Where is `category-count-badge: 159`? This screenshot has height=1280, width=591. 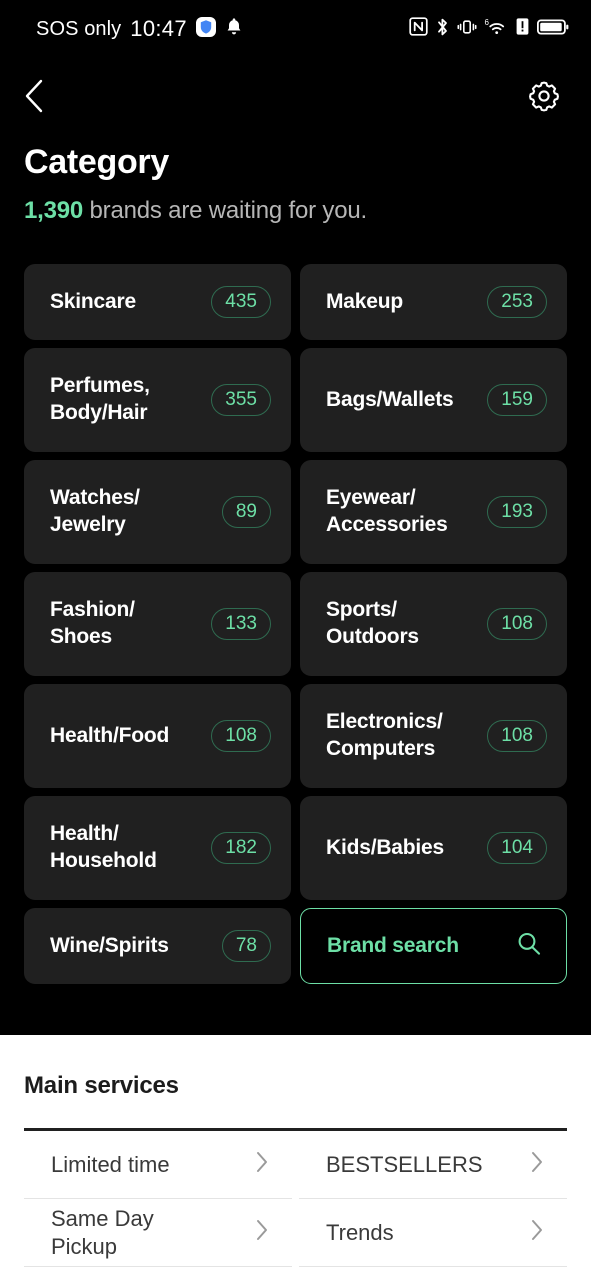 category-count-badge: 159 is located at coordinates (517, 400).